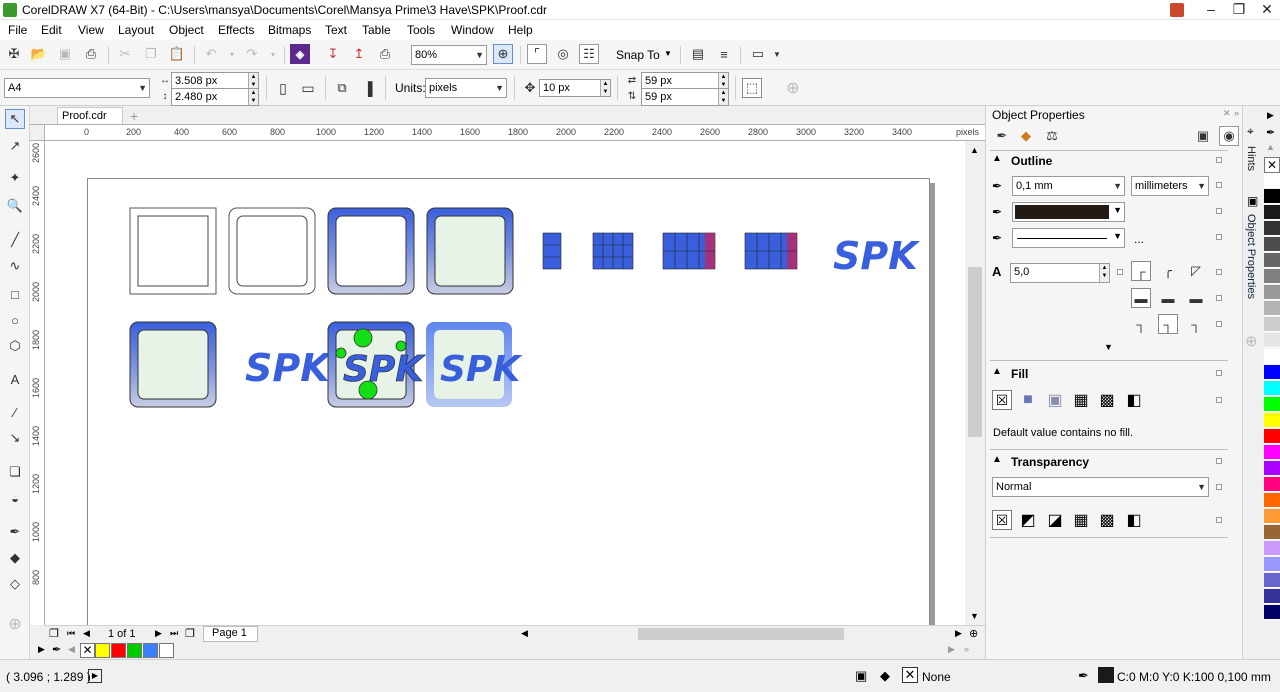  Describe the element at coordinates (41, 649) in the screenshot. I see `palette-expand-icon: ▶` at that location.